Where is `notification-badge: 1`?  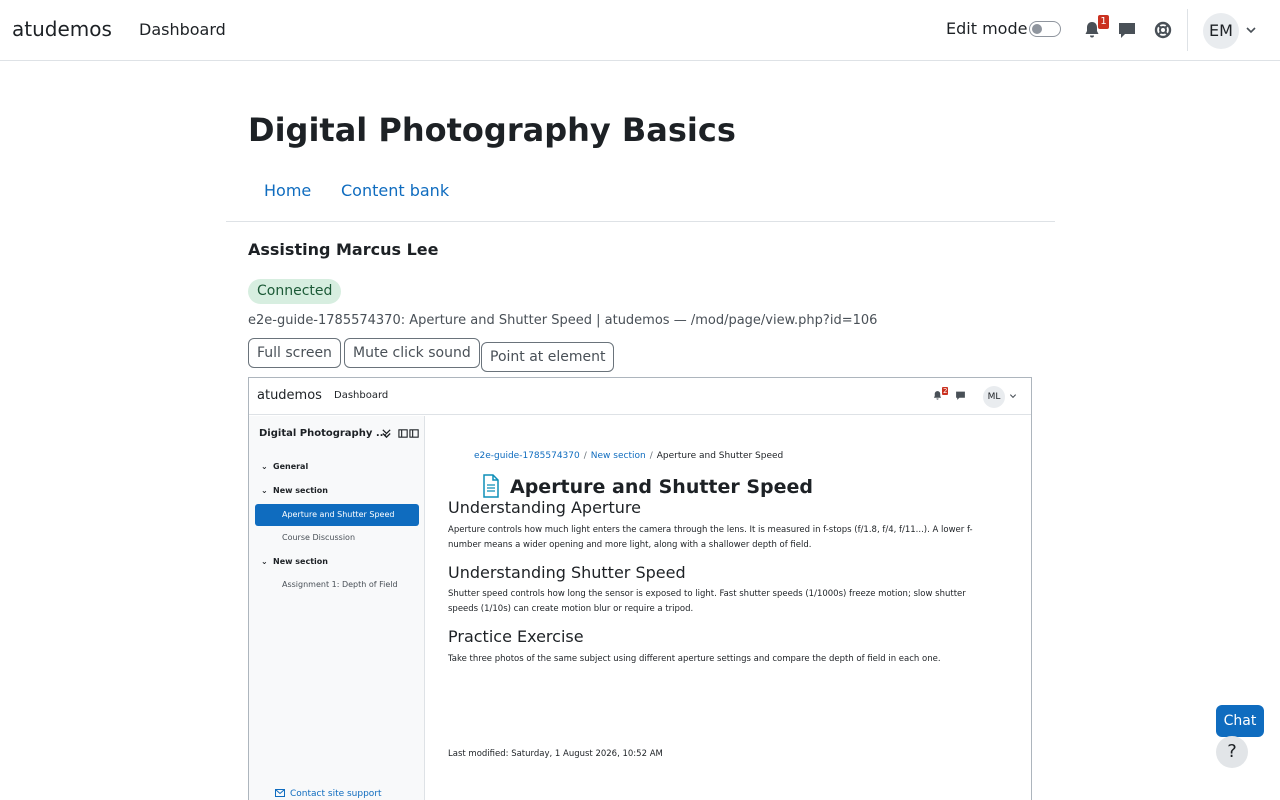 notification-badge: 1 is located at coordinates (1103, 22).